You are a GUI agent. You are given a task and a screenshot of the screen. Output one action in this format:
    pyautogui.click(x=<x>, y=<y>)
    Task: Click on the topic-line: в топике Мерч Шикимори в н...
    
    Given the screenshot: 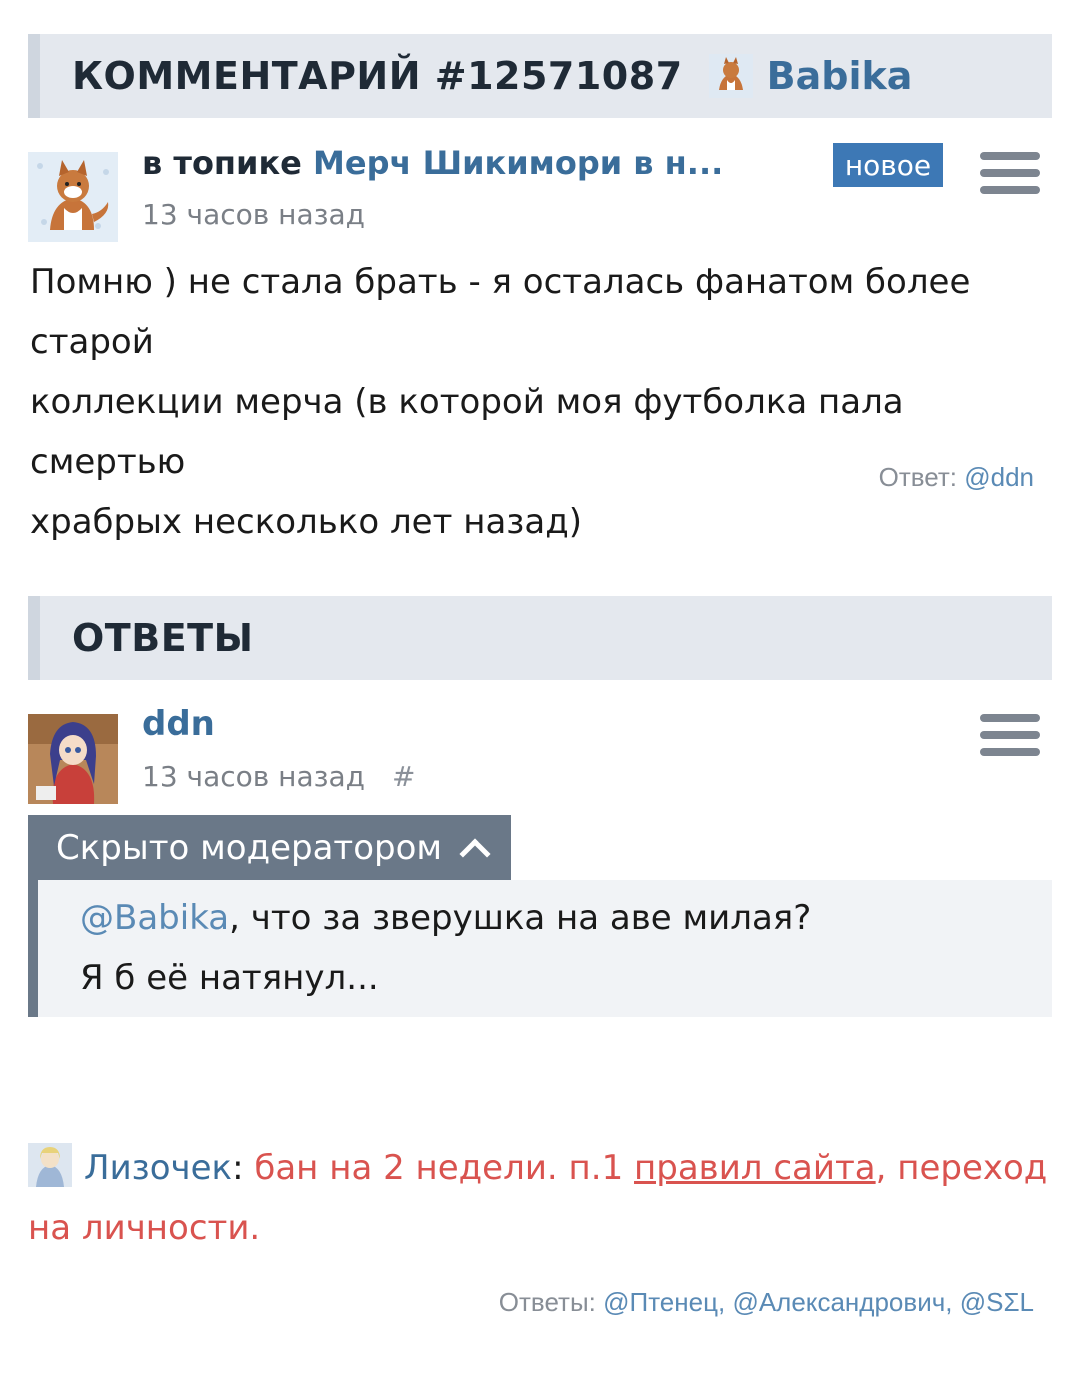 What is the action you would take?
    pyautogui.click(x=432, y=163)
    